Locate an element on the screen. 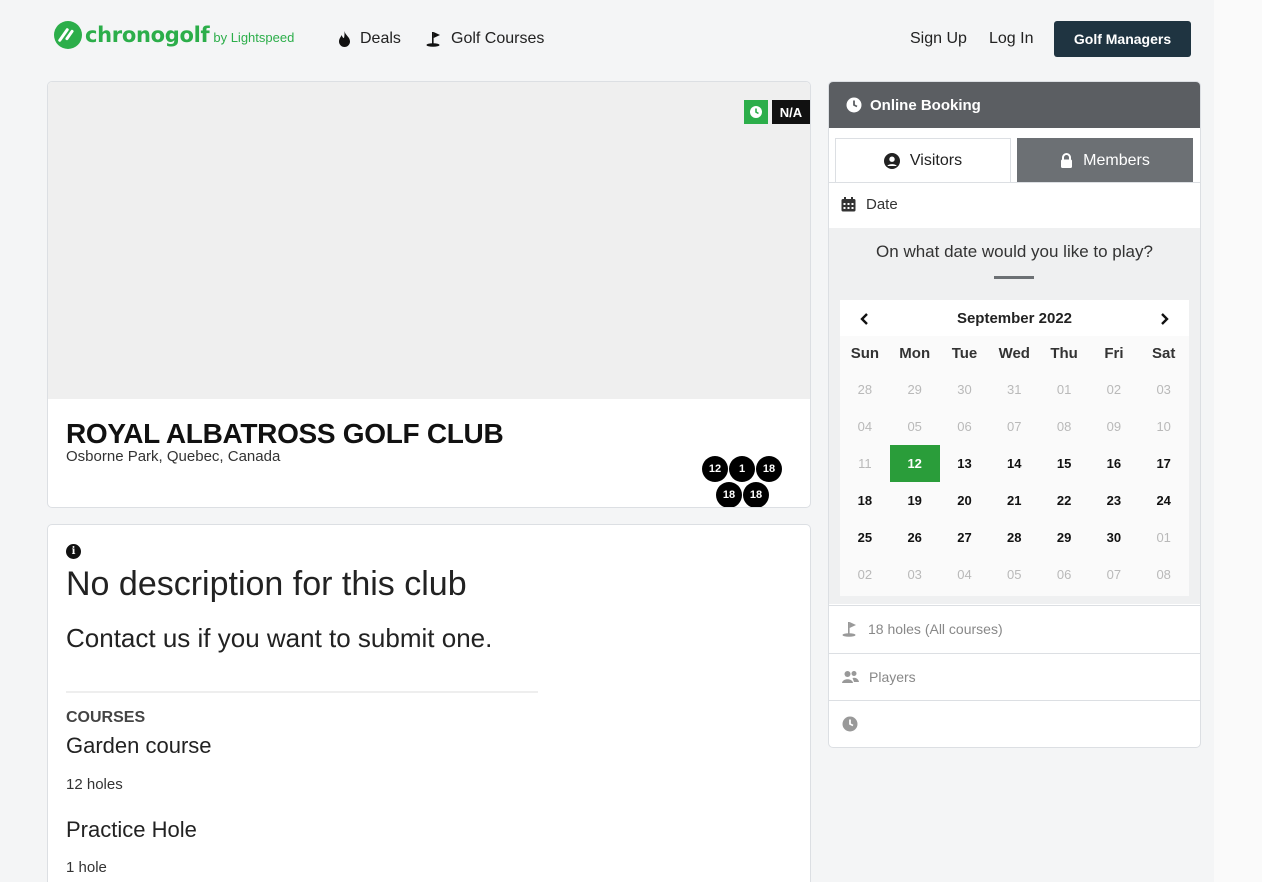 The width and height of the screenshot is (1262, 882). calendar-day: 21 is located at coordinates (1014, 500).